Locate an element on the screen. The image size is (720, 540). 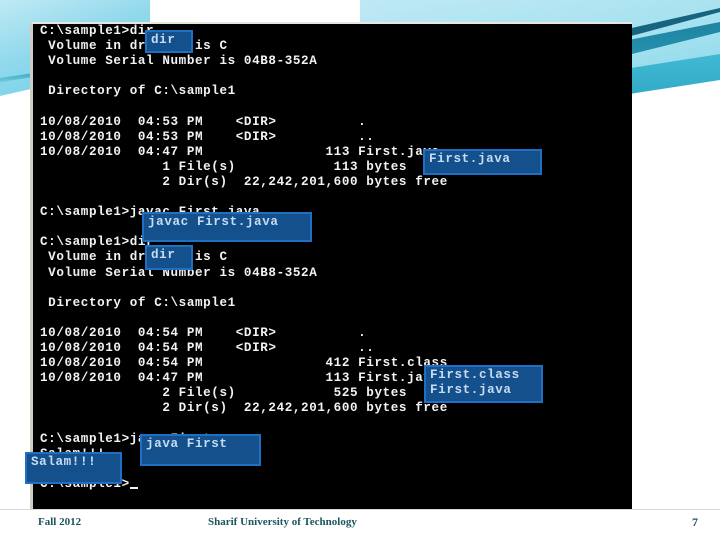
footer-page-number: 7 is located at coordinates (695, 522).